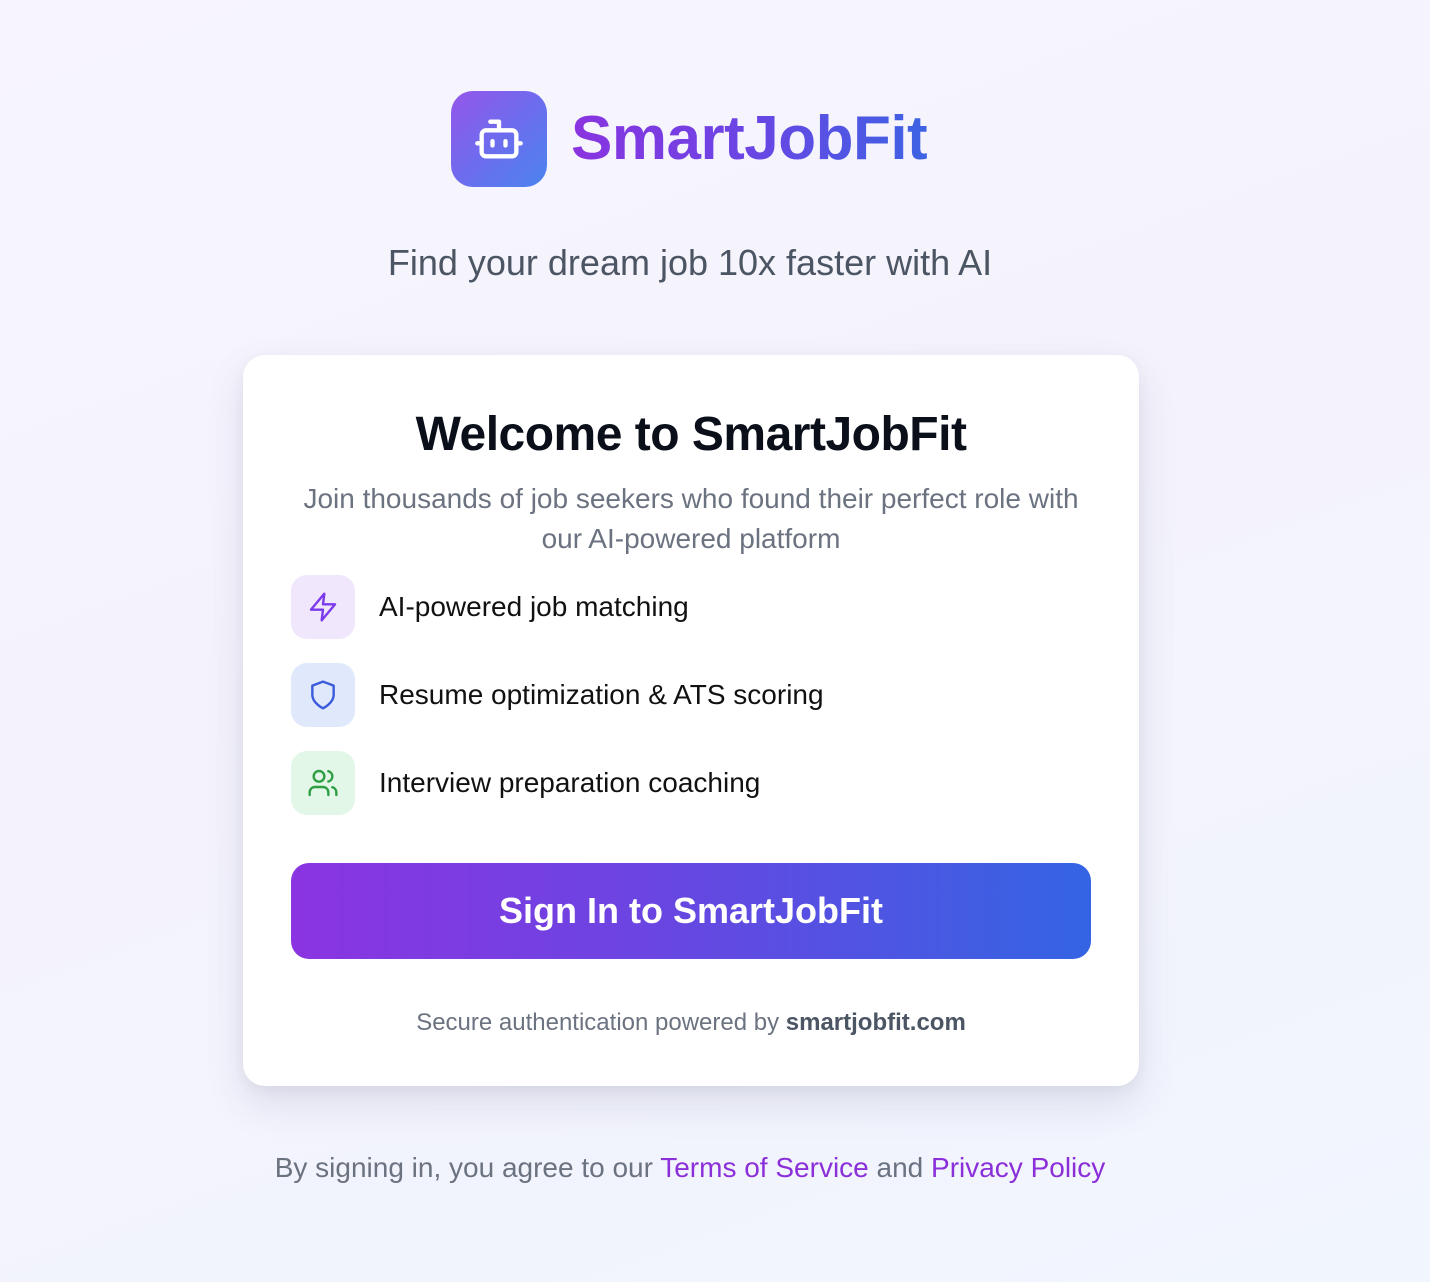 This screenshot has width=1430, height=1282. What do you see at coordinates (875, 1022) in the screenshot?
I see `secure-note-domain: smartjobfit.com` at bounding box center [875, 1022].